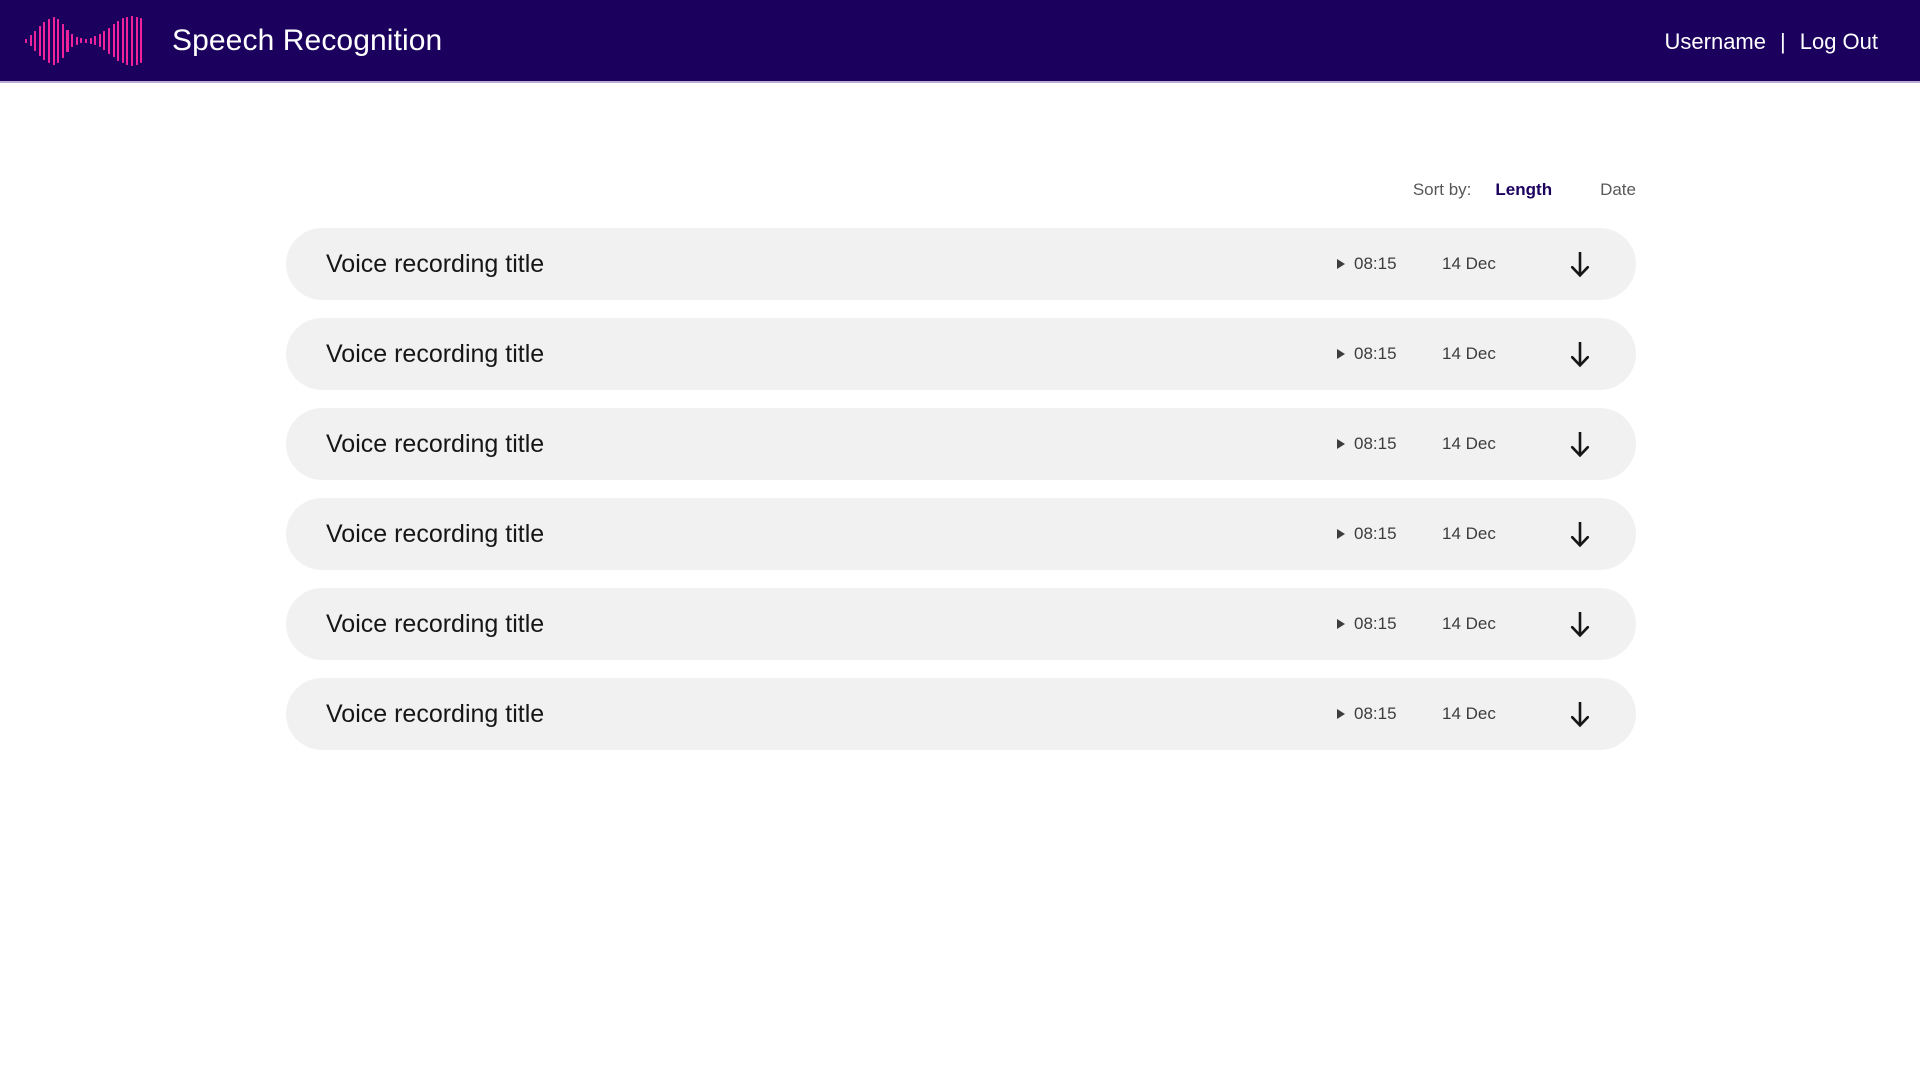 This screenshot has width=1920, height=1080. I want to click on brand: Speech Recognition, so click(233, 41).